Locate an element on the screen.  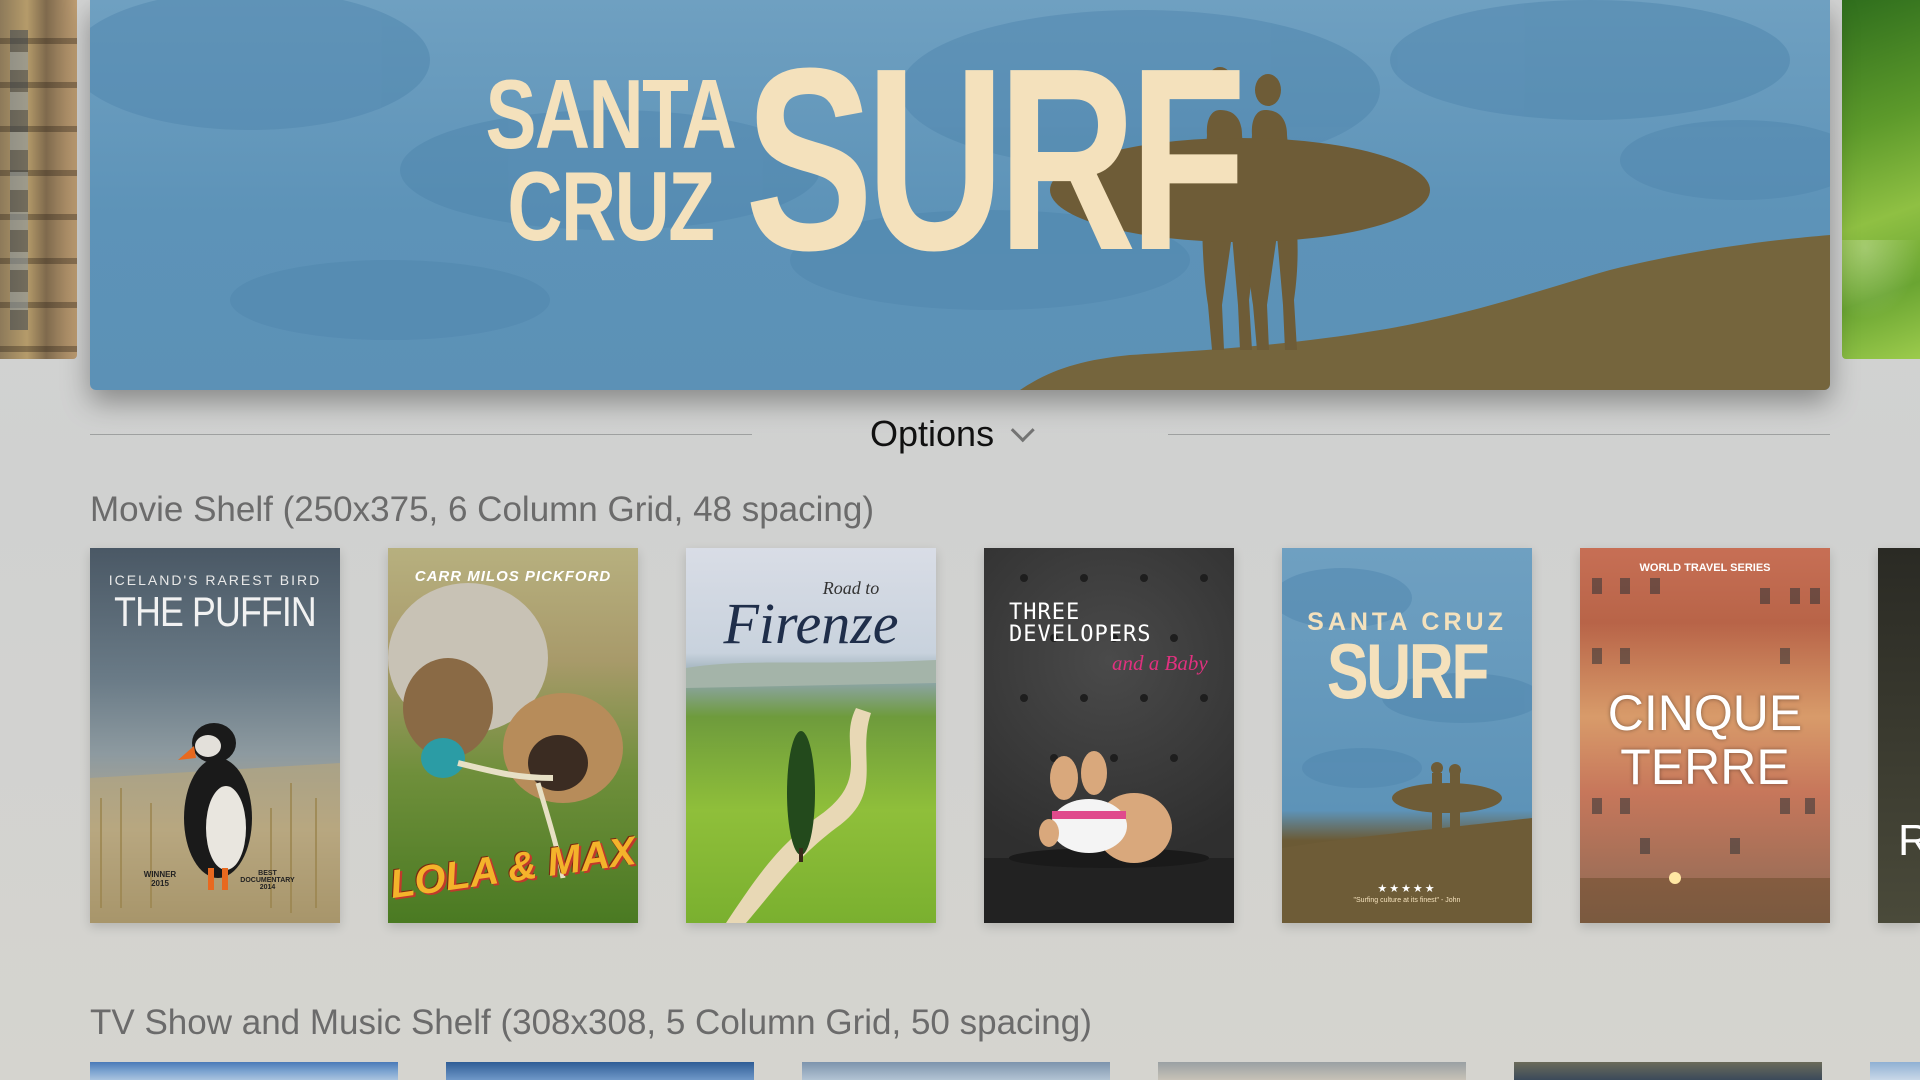
hero-title-surf: SURF is located at coordinates (996, 160).